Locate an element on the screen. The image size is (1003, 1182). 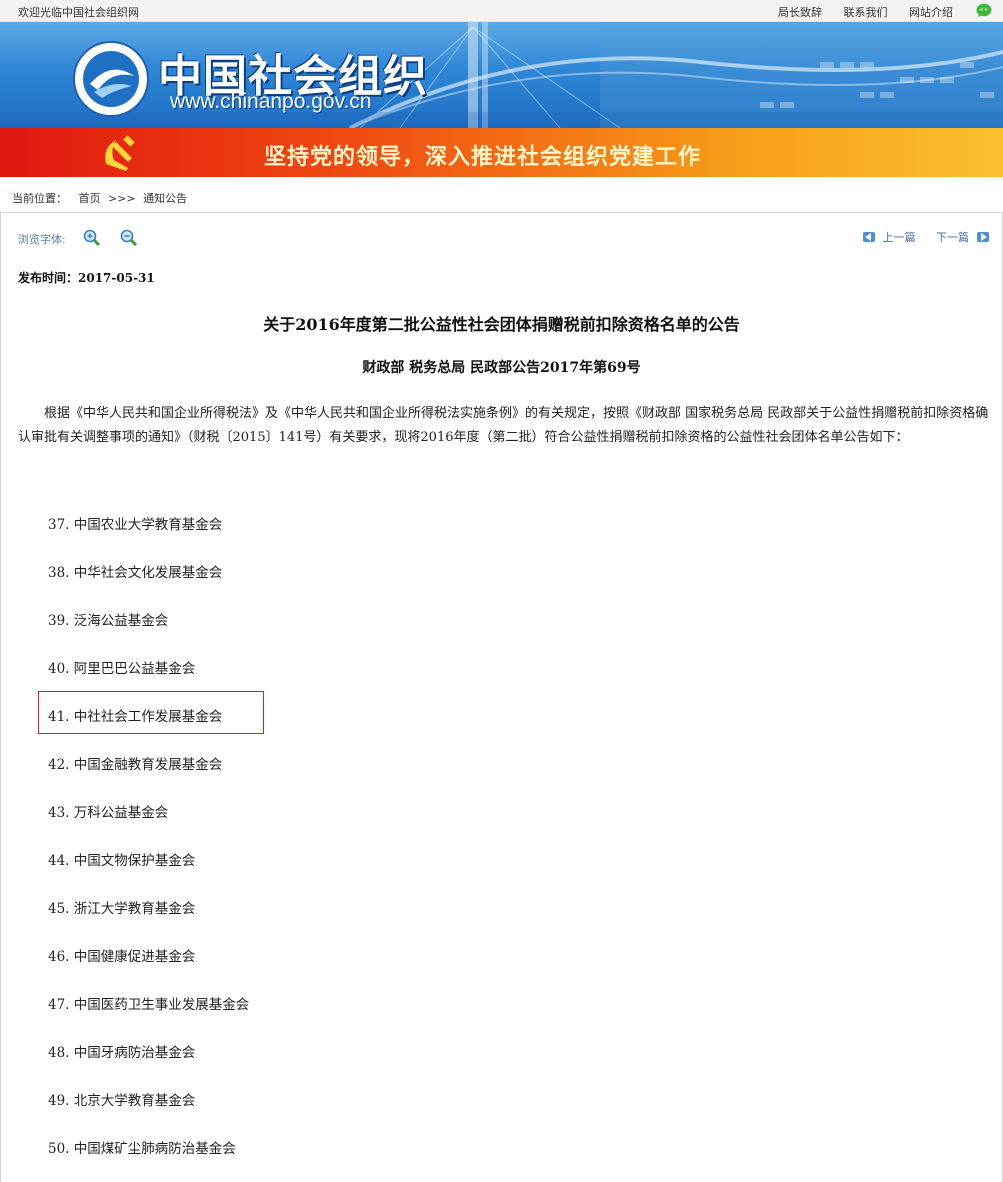
welcome-text: 欢迎光临中国社会组织网 is located at coordinates (78, 12).